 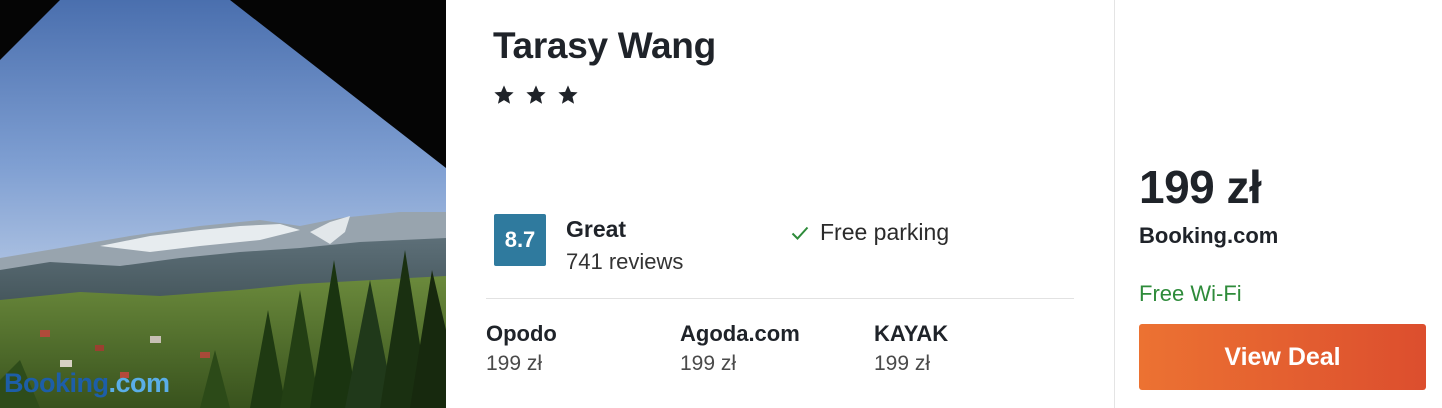 What do you see at coordinates (740, 350) in the screenshot?
I see `provider-agoda: Agoda.com 199 zł` at bounding box center [740, 350].